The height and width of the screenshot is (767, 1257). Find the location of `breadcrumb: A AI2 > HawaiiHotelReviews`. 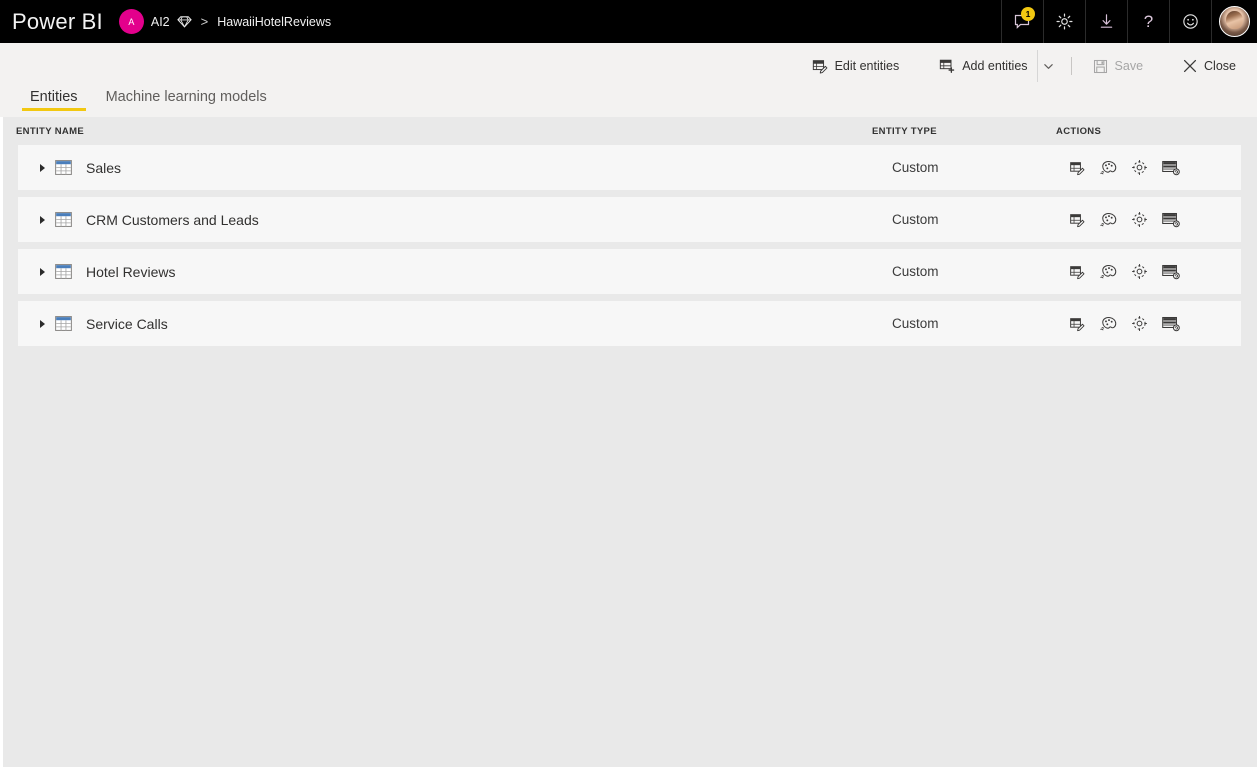

breadcrumb: A AI2 > HawaiiHotelReviews is located at coordinates (225, 21).